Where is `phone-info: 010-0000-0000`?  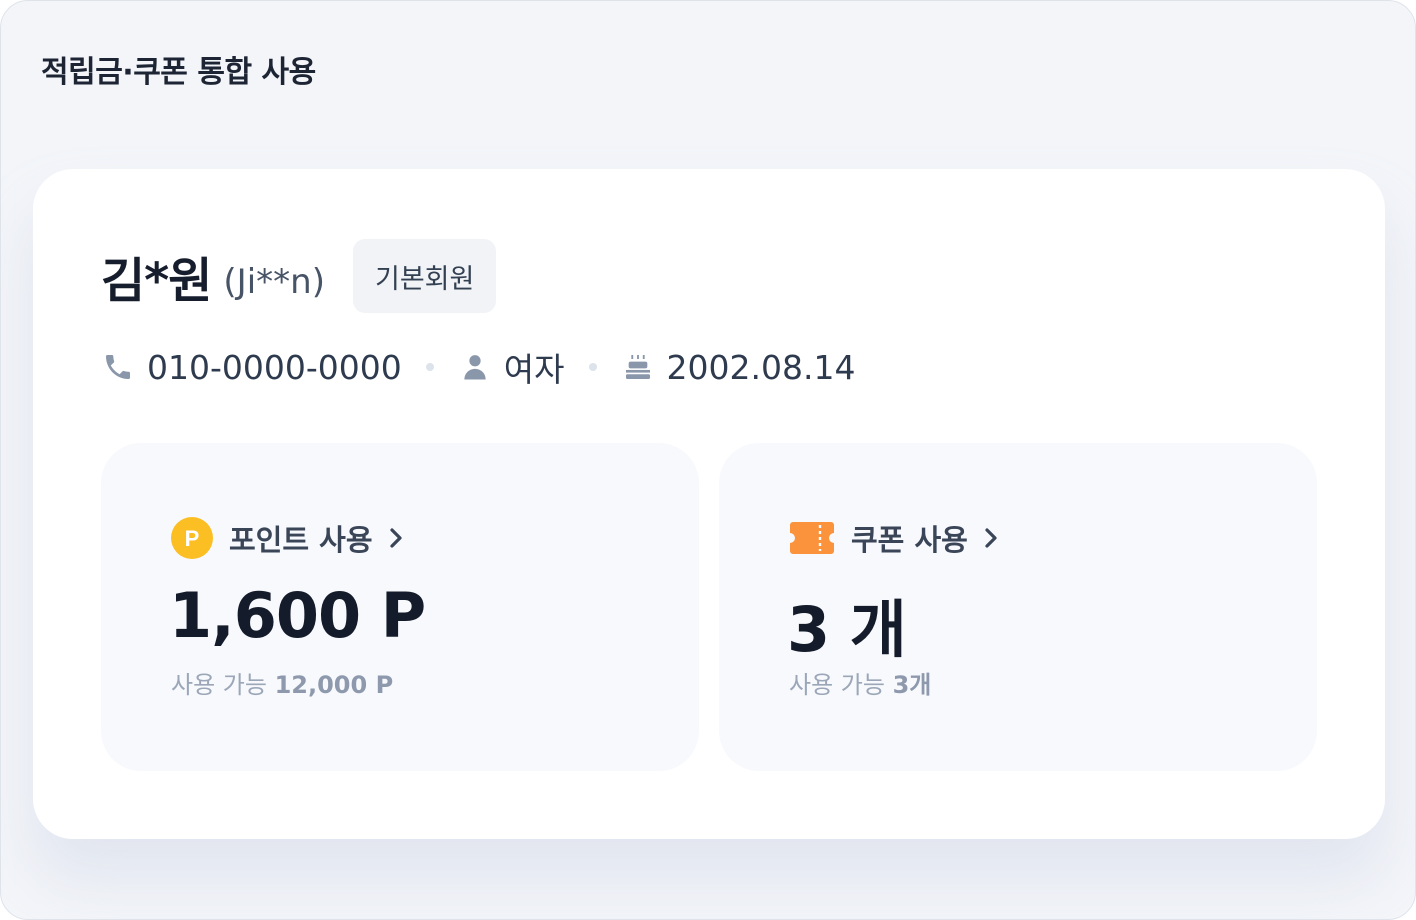 phone-info: 010-0000-0000 is located at coordinates (251, 367).